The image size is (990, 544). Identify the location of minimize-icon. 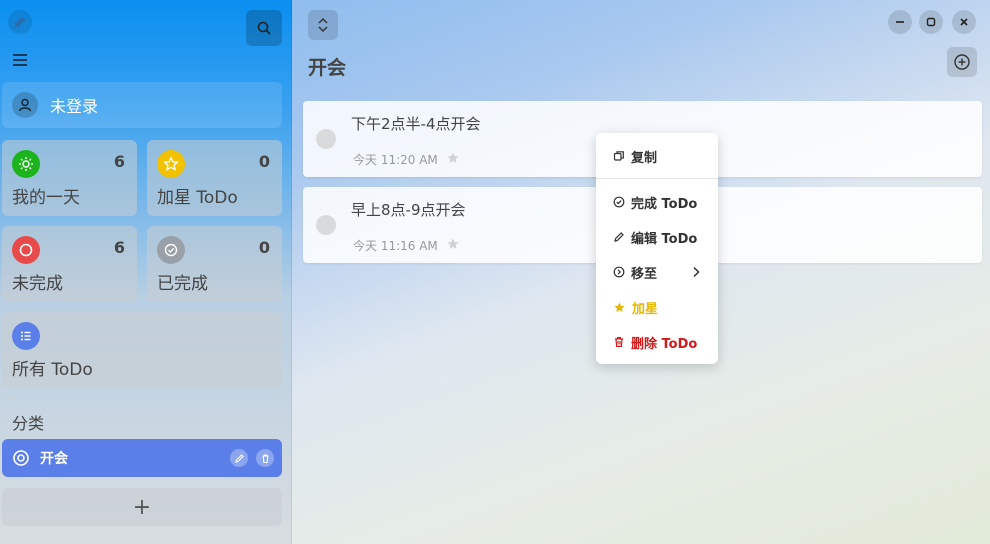
(900, 22).